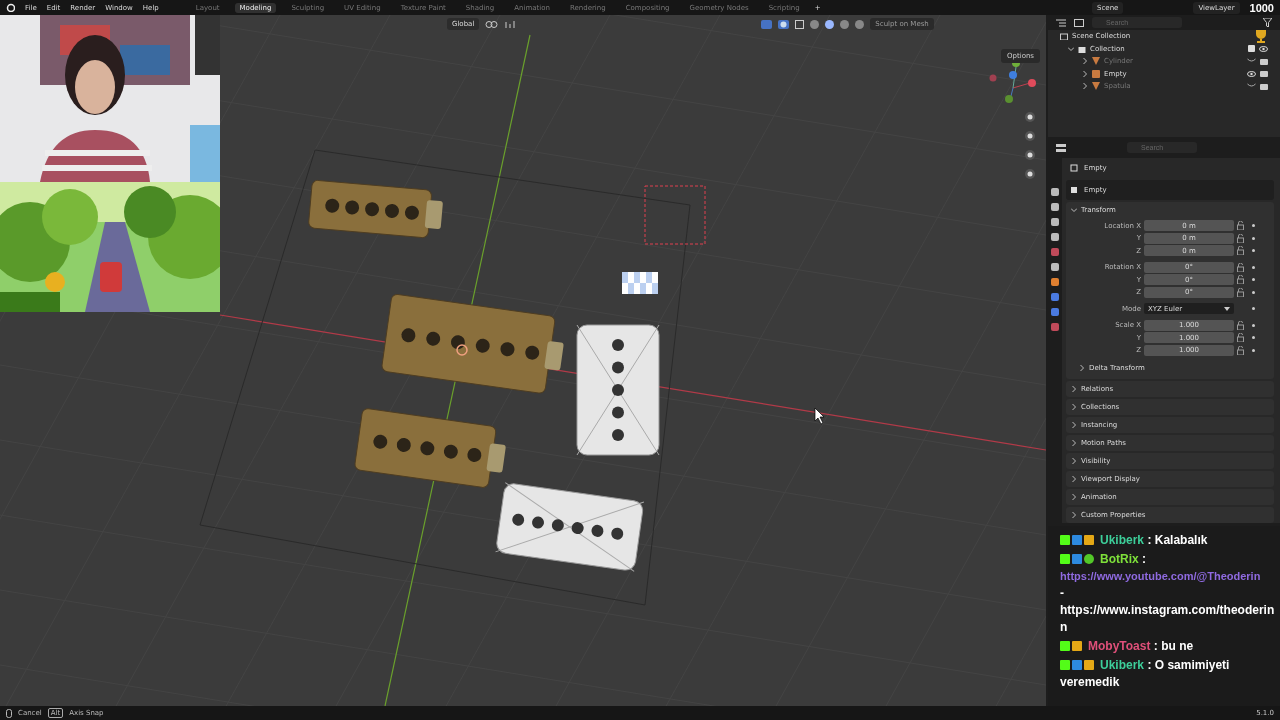 Image resolution: width=1280 pixels, height=720 pixels. I want to click on mouse-icon, so click(9, 713).